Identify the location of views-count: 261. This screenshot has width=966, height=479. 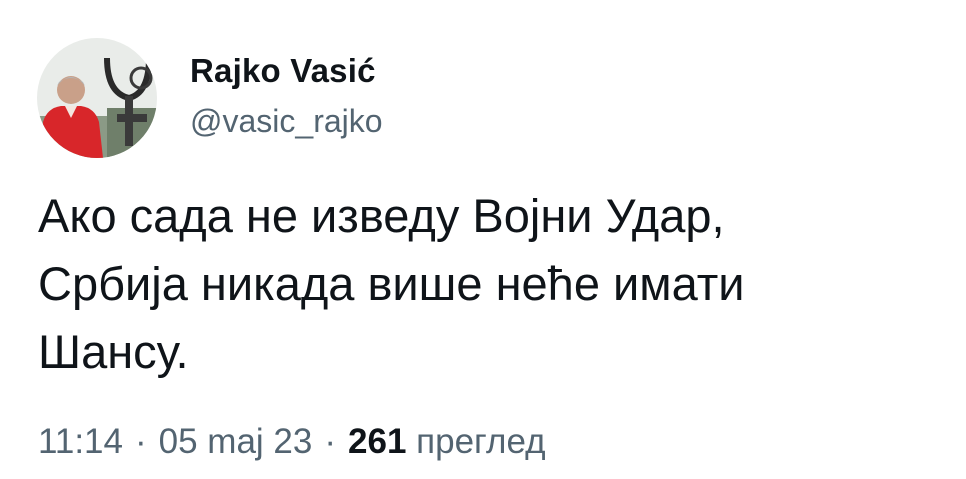
(377, 441).